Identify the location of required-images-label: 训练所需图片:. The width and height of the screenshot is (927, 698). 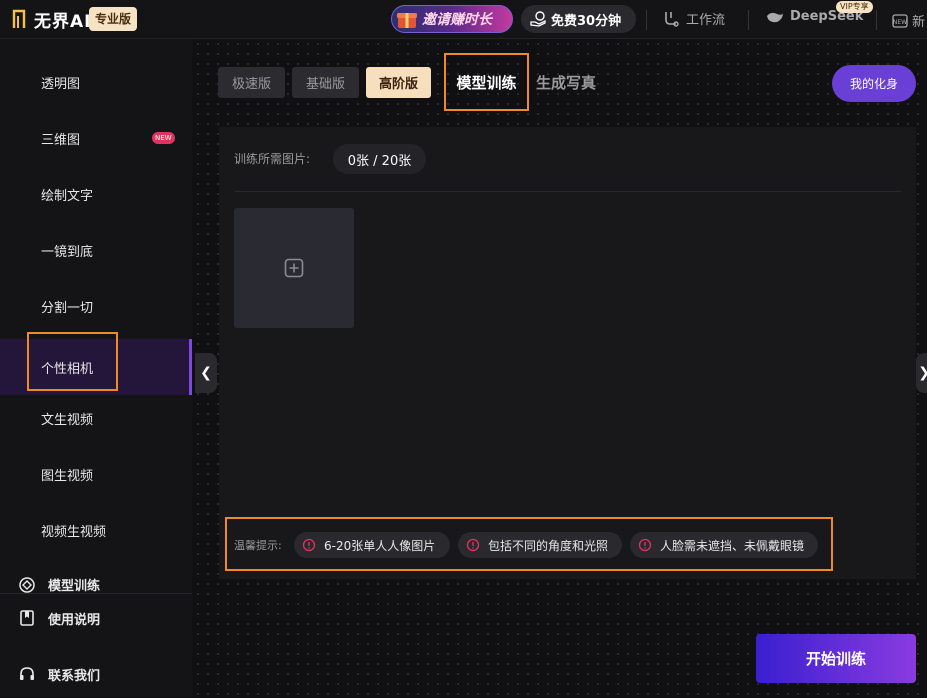
(272, 159).